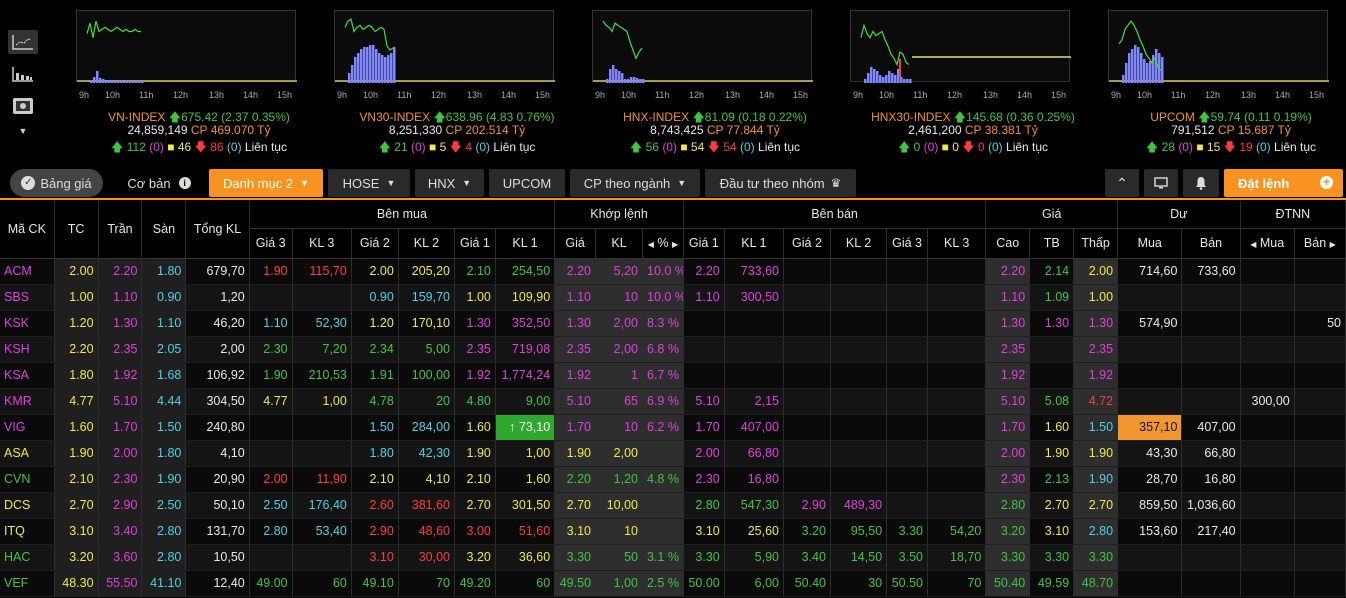 This screenshot has height=598, width=1346. Describe the element at coordinates (27, 479) in the screenshot. I see `cell-sym: CVN` at that location.